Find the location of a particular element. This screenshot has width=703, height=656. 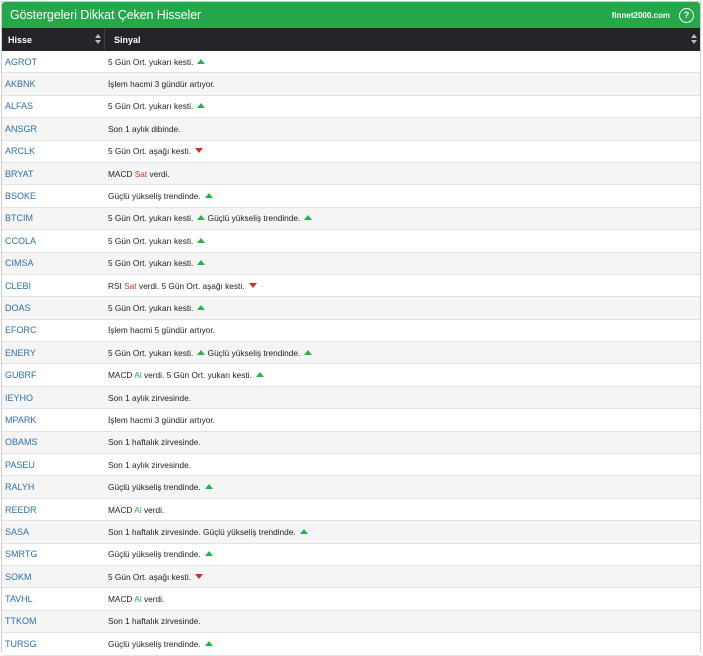

table-row: EFORC İşlem hacmi 5 gündür artıyor. is located at coordinates (351, 331).